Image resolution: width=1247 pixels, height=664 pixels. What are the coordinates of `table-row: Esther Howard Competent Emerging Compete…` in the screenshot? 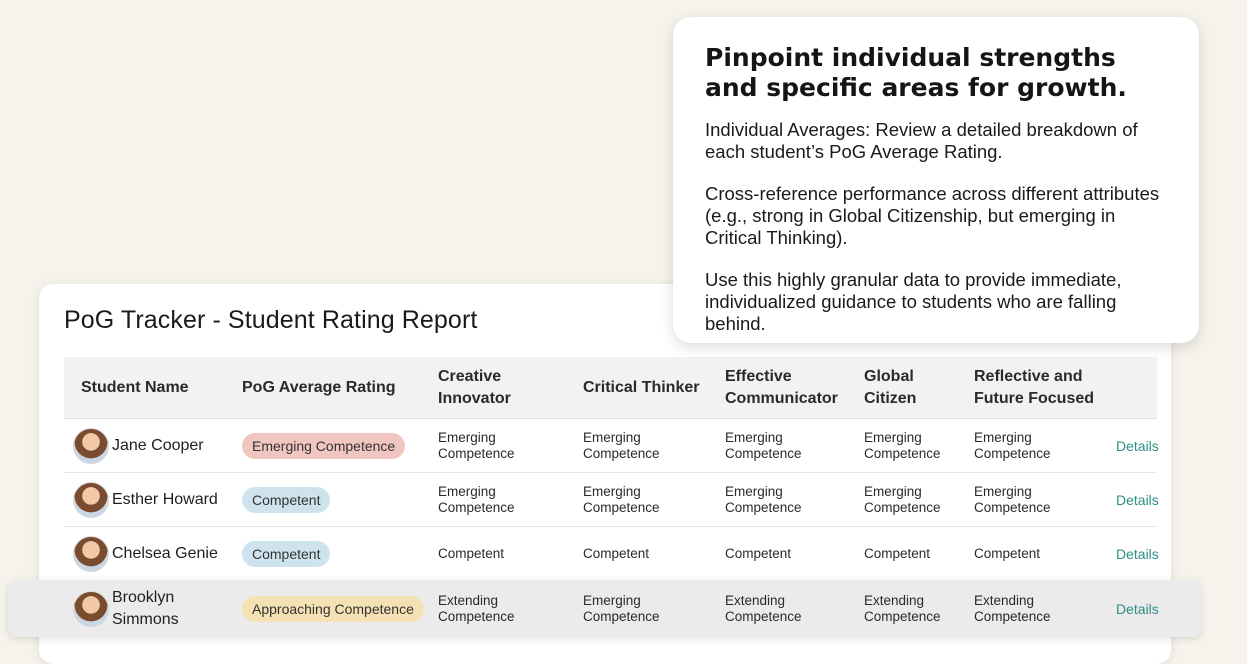 It's located at (611, 500).